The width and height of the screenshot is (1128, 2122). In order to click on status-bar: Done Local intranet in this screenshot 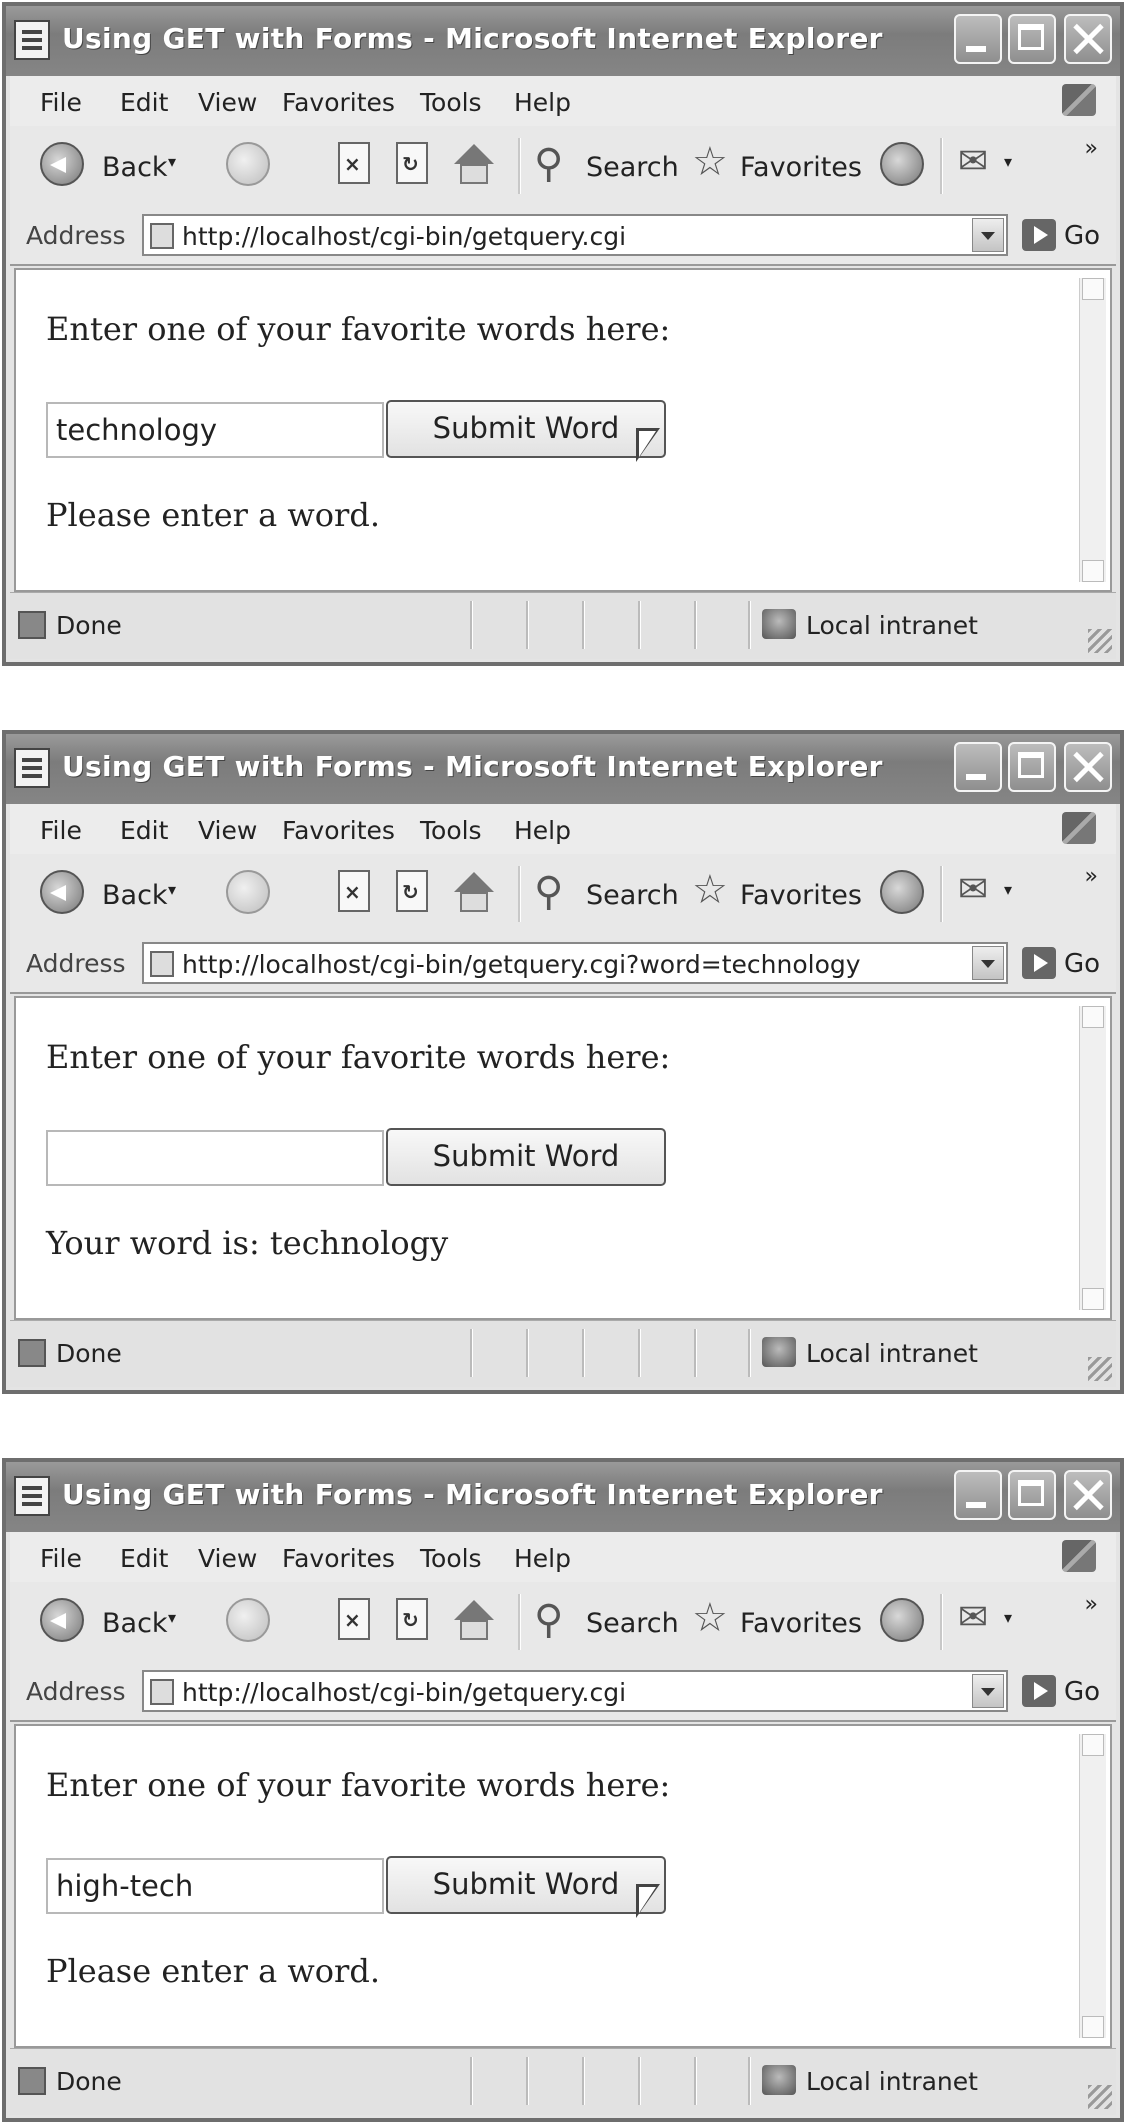, I will do `click(563, 625)`.